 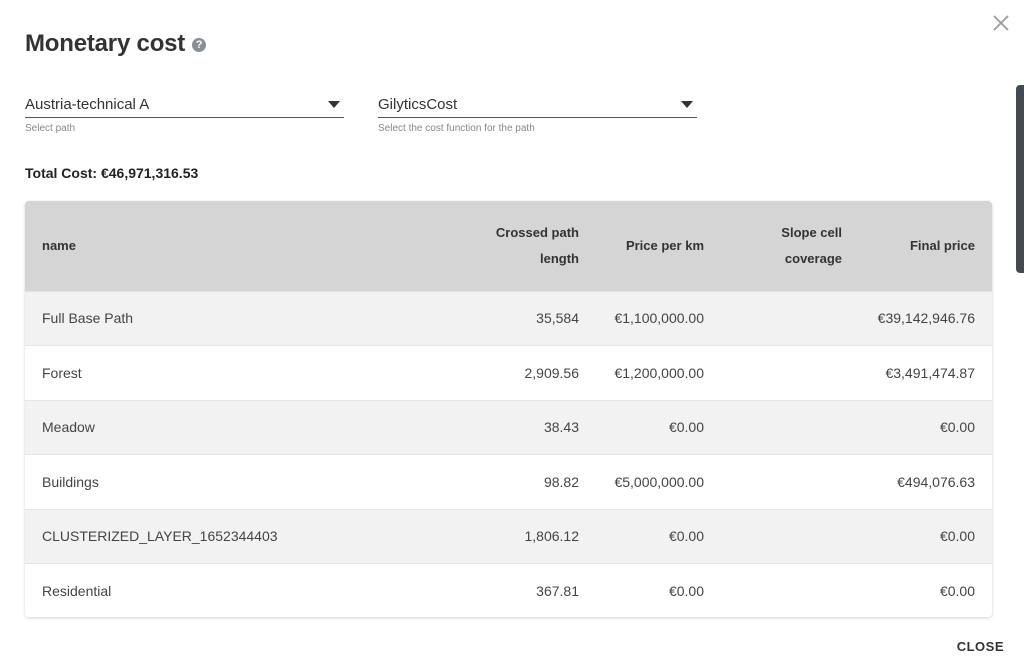 I want to click on path-select: Austria-technical A, so click(x=184, y=105).